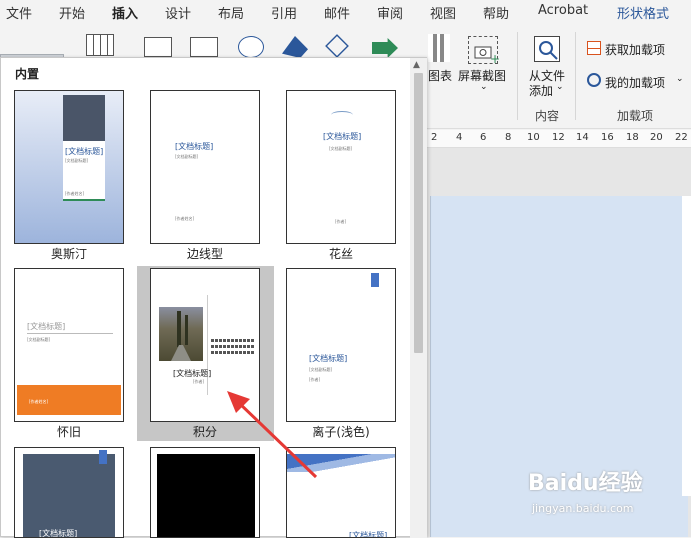  Describe the element at coordinates (583, 508) in the screenshot. I see `watermark-url: jingyan.baidu.com` at that location.